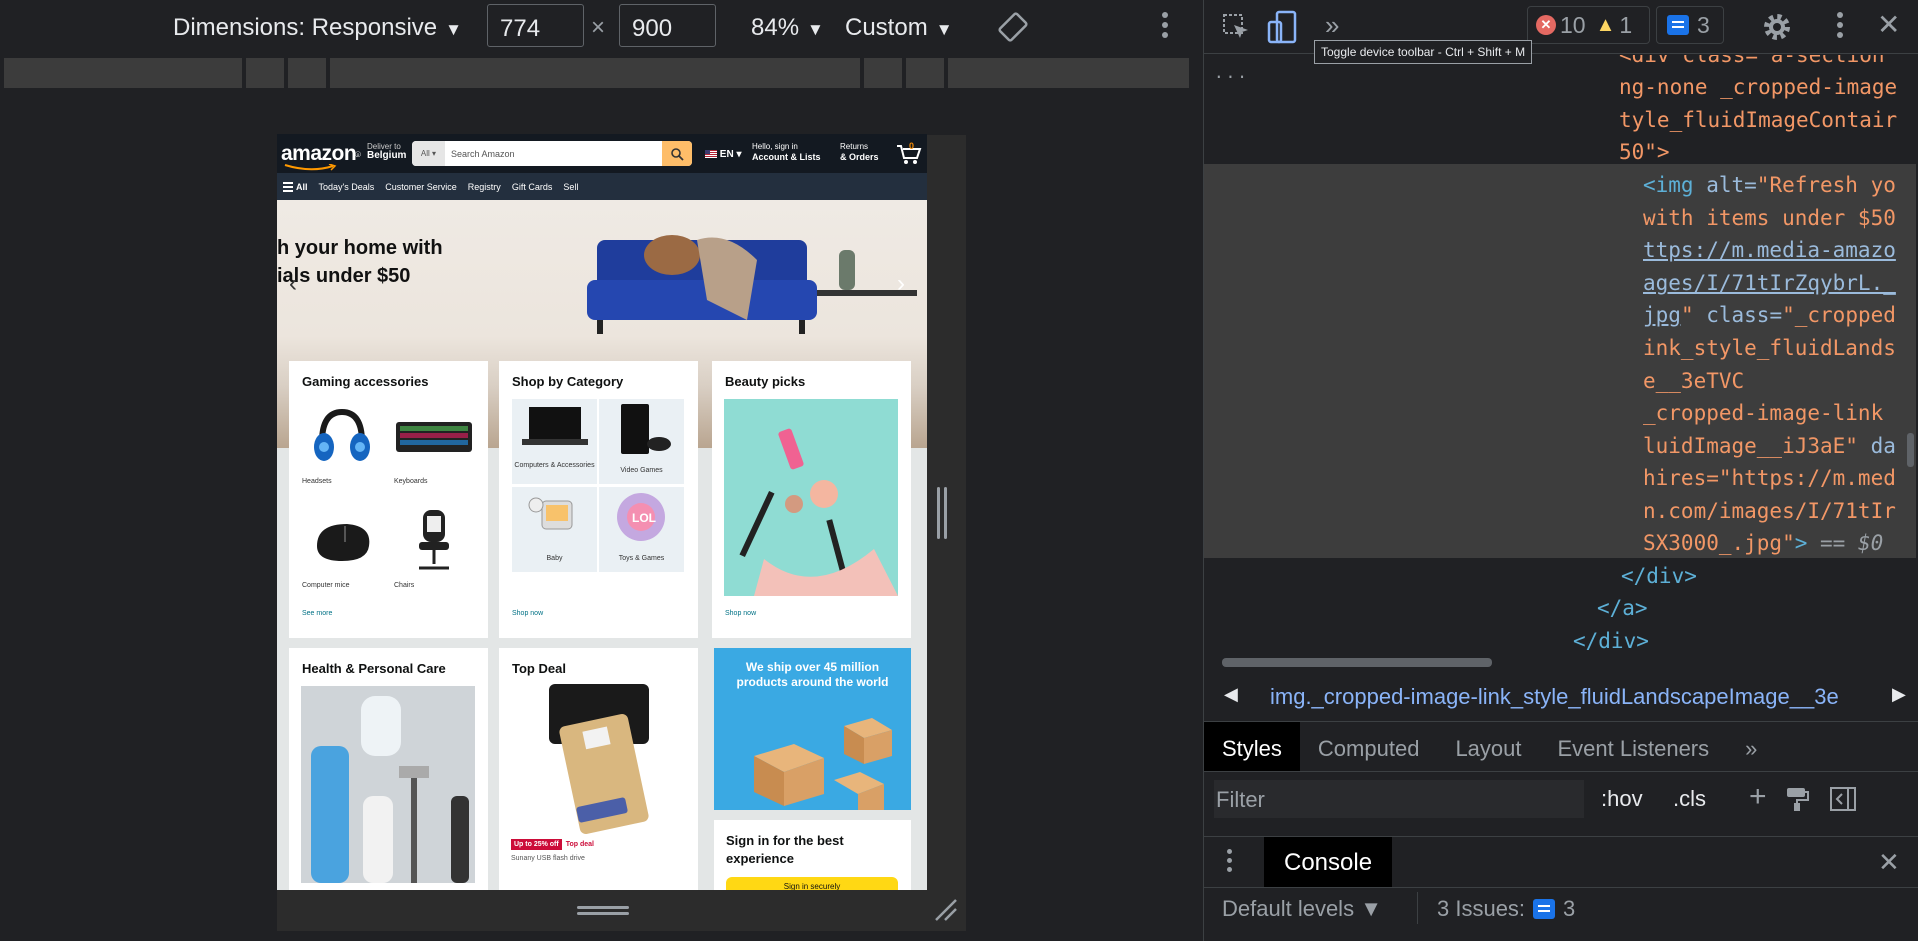  What do you see at coordinates (1236, 27) in the screenshot?
I see `inspect-element-icon` at bounding box center [1236, 27].